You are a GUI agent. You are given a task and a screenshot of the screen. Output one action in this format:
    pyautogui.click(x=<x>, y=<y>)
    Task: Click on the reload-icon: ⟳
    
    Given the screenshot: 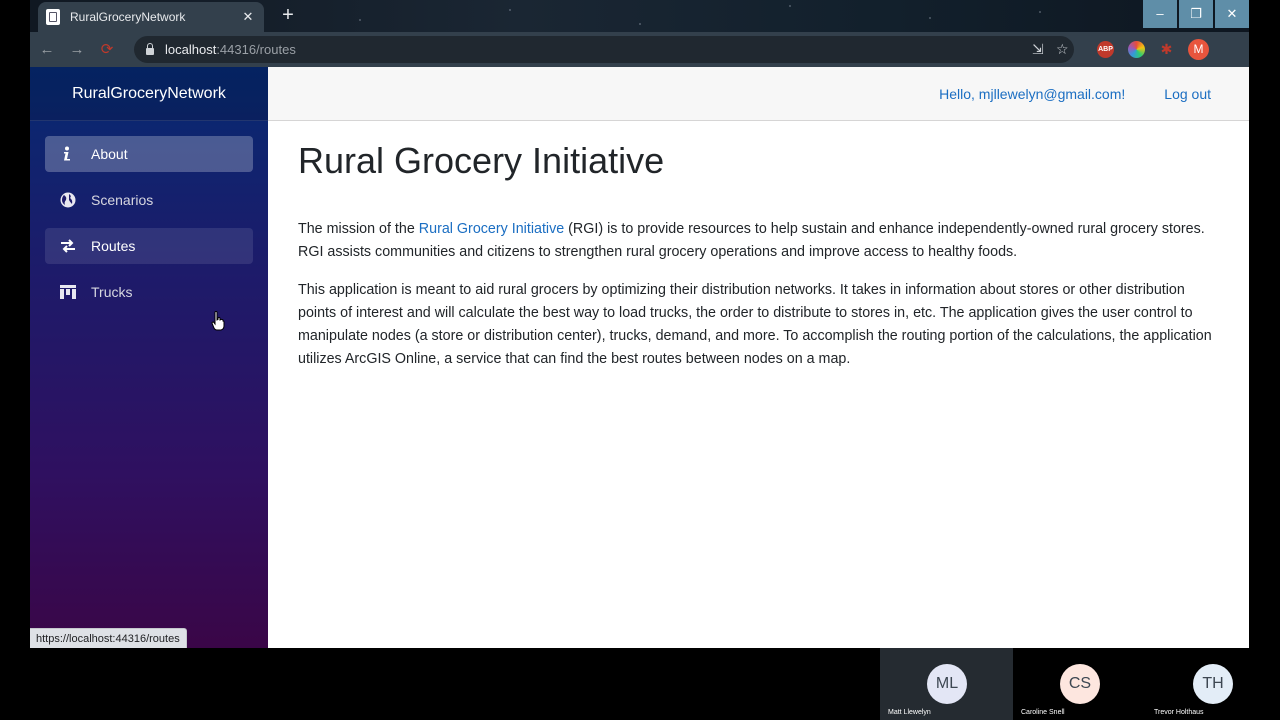 What is the action you would take?
    pyautogui.click(x=107, y=50)
    